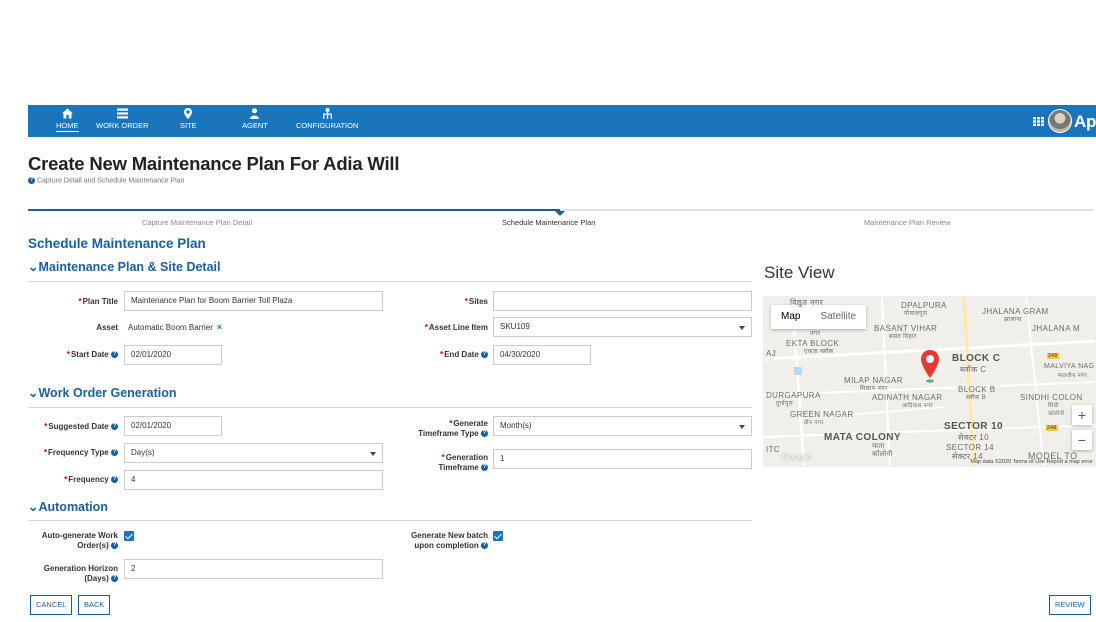 The height and width of the screenshot is (622, 1096). Describe the element at coordinates (197, 222) in the screenshot. I see `wizard-step-capture: Capture Maintenance Plan Detail` at that location.